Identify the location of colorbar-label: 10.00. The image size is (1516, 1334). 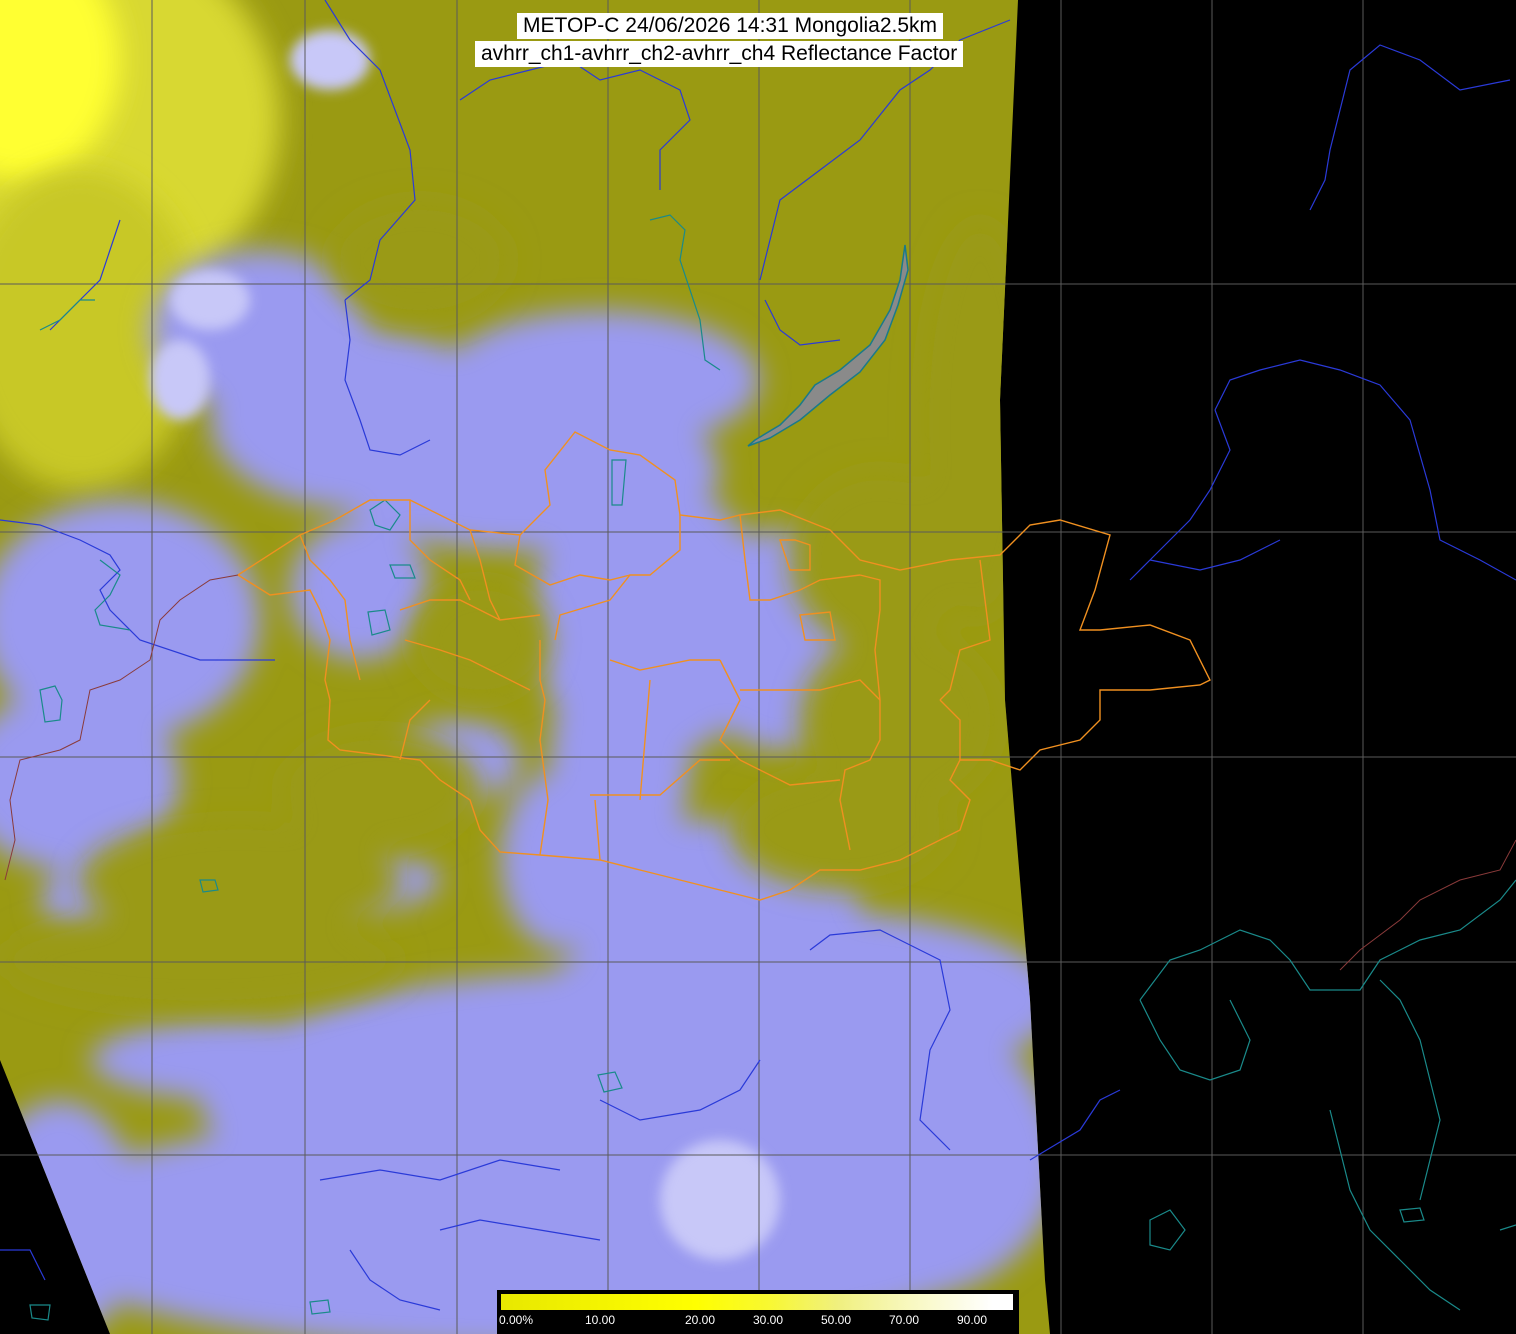
(600, 1320).